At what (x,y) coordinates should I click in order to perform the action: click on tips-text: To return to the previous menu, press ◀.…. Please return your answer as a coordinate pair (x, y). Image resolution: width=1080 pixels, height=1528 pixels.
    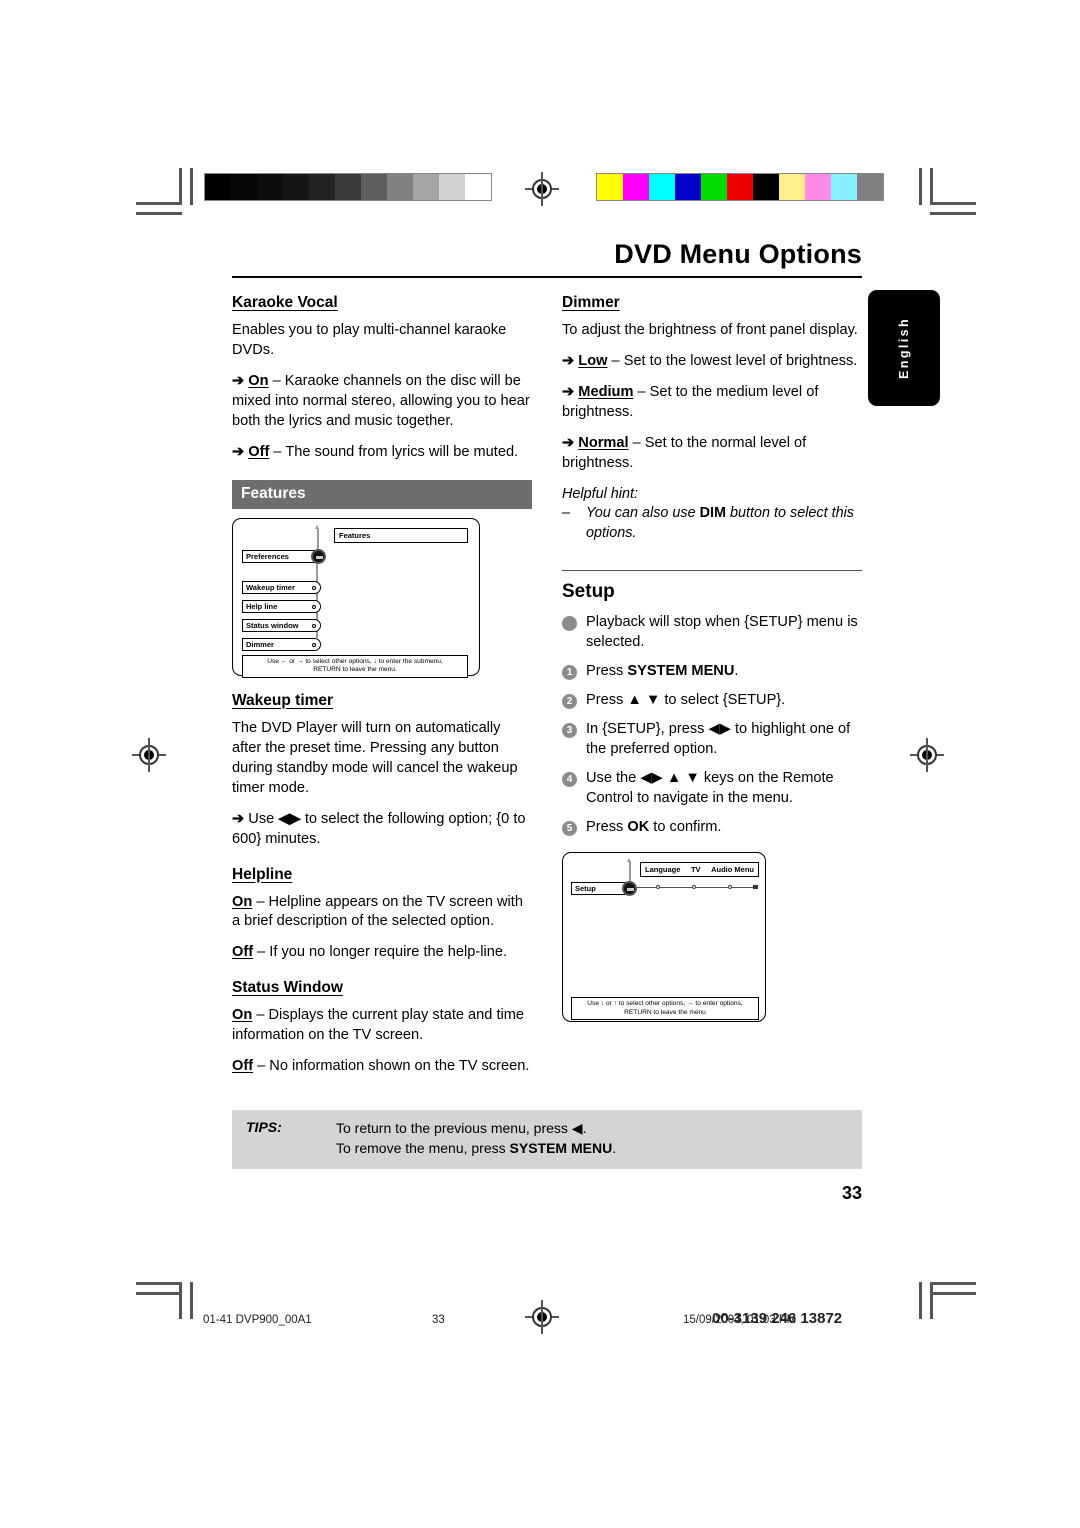
    Looking at the image, I should click on (476, 1139).